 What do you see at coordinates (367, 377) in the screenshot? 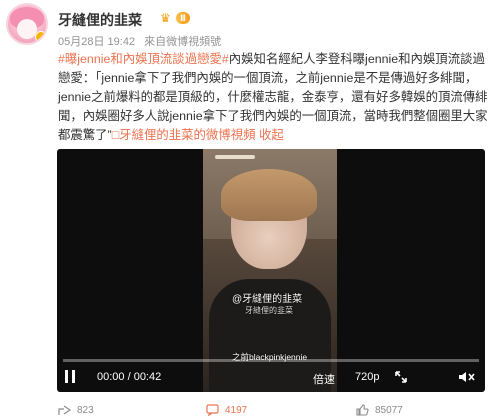
I see `resolution-button: 720p` at bounding box center [367, 377].